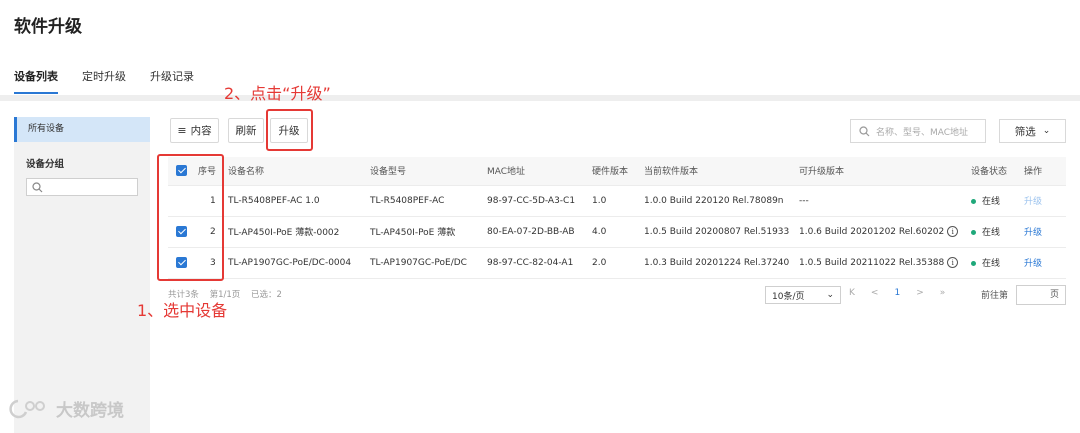 This screenshot has width=1080, height=433. What do you see at coordinates (997, 171) in the screenshot?
I see `column-header: 设备状态` at bounding box center [997, 171].